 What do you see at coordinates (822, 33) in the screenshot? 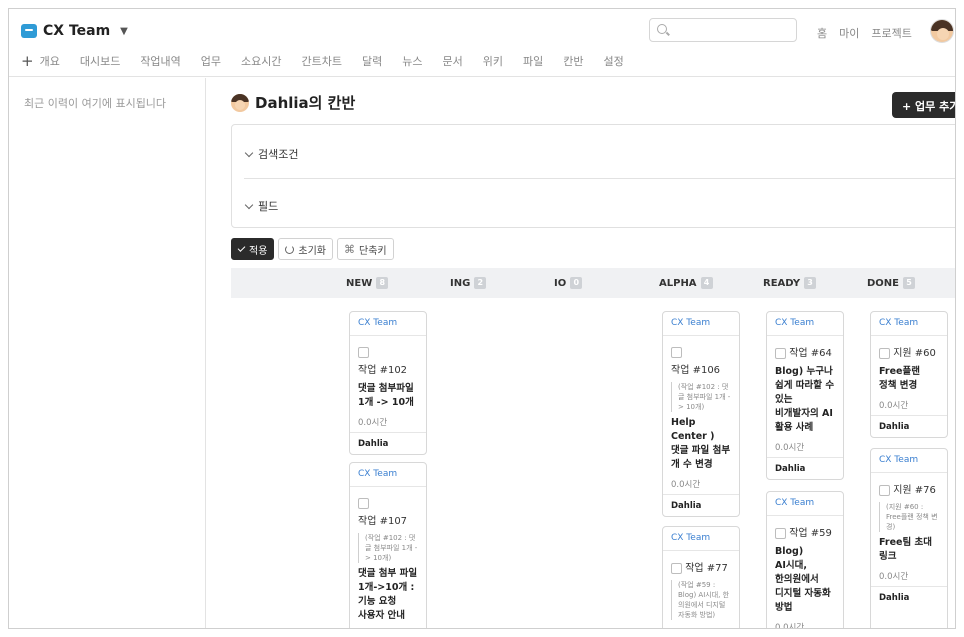
I see `link-home: 홈` at bounding box center [822, 33].